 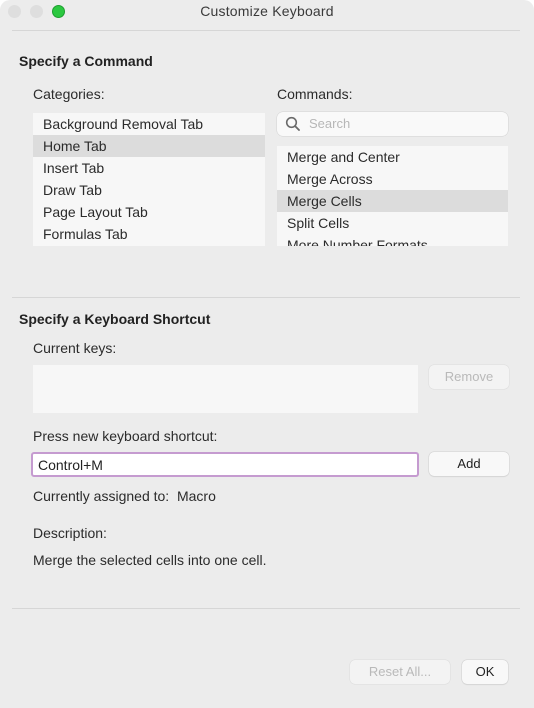 What do you see at coordinates (149, 212) in the screenshot?
I see `category-list-item: Page Layout Tab` at bounding box center [149, 212].